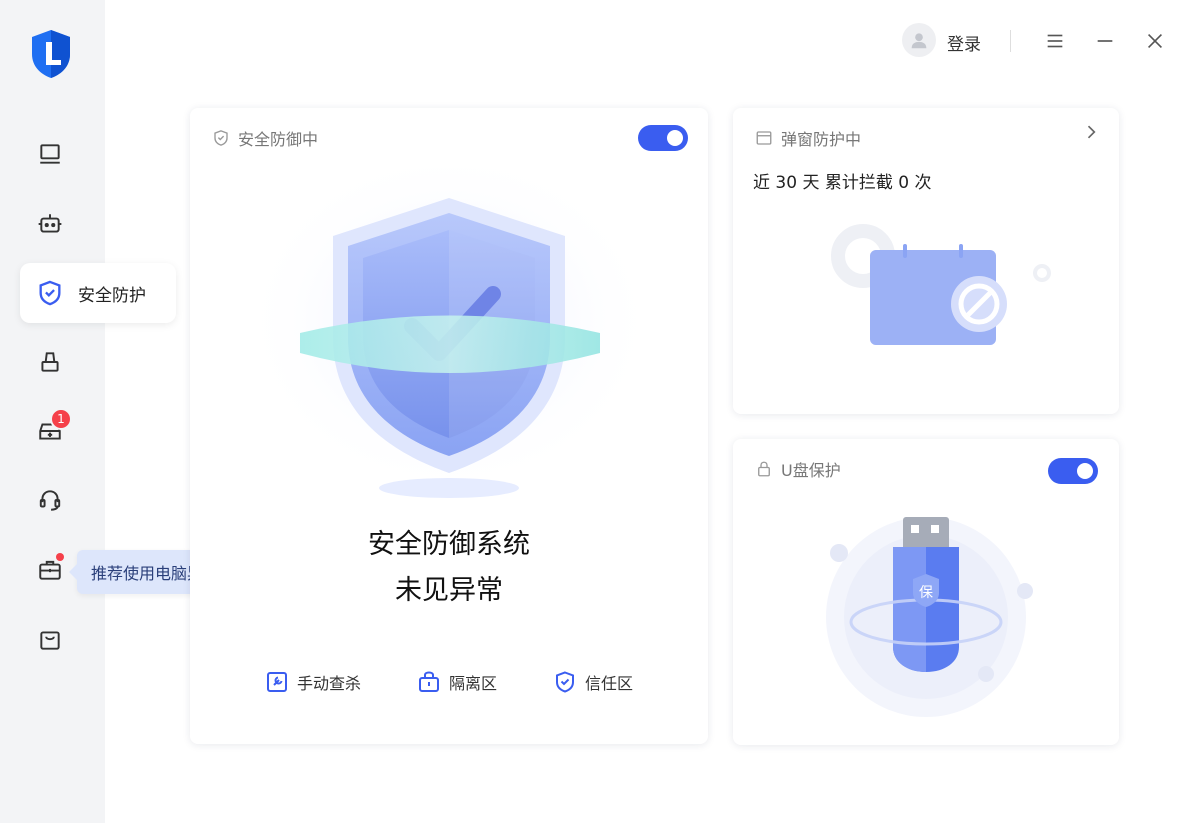 The height and width of the screenshot is (823, 1200). What do you see at coordinates (1073, 471) in the screenshot?
I see `usb-toggle` at bounding box center [1073, 471].